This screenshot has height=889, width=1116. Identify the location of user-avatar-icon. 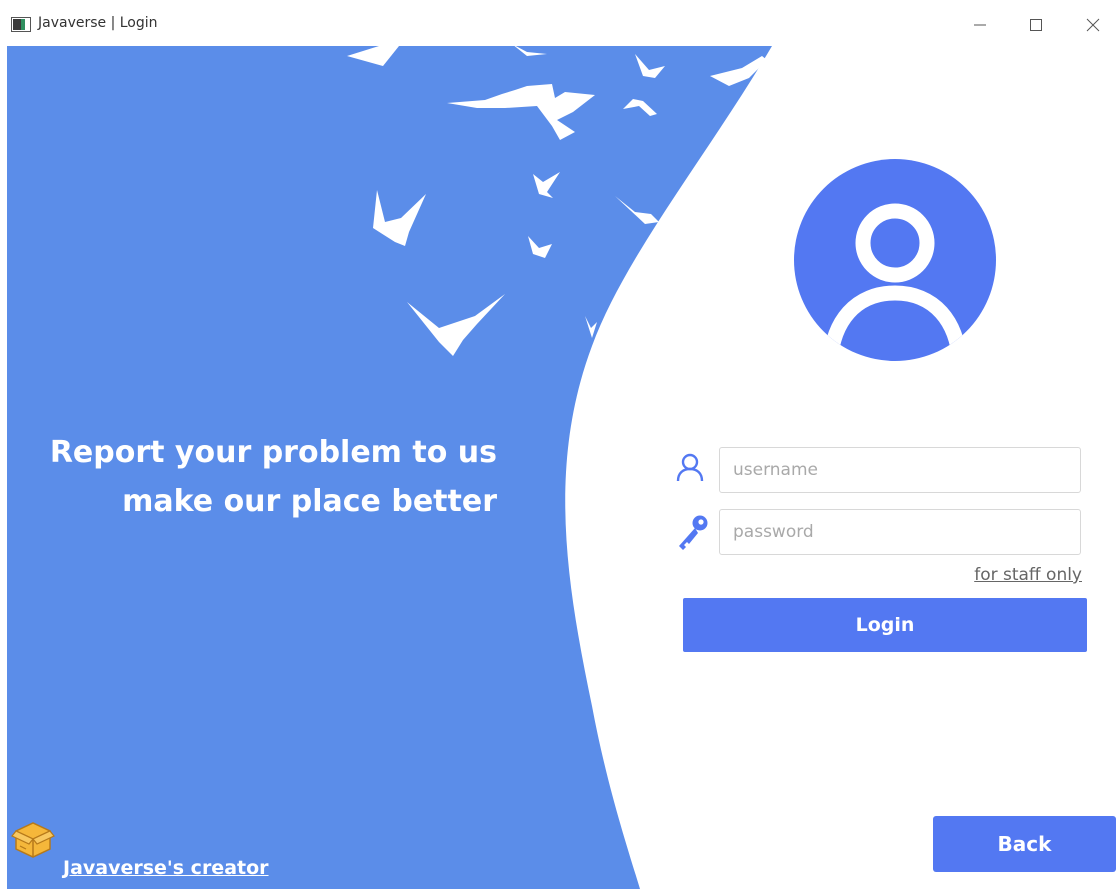
(895, 260).